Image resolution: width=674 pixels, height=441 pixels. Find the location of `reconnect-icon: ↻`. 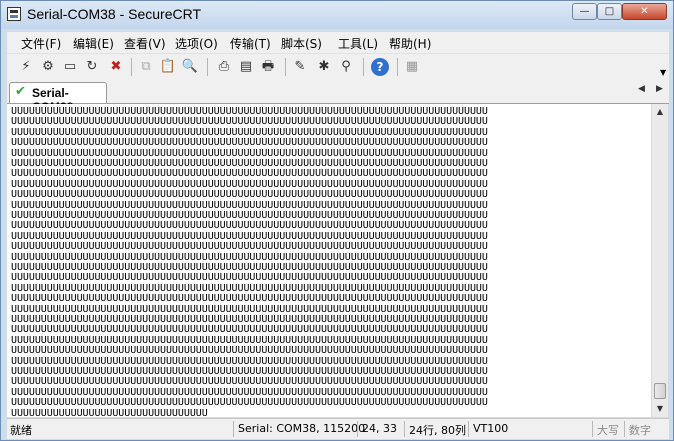

reconnect-icon: ↻ is located at coordinates (92, 67).